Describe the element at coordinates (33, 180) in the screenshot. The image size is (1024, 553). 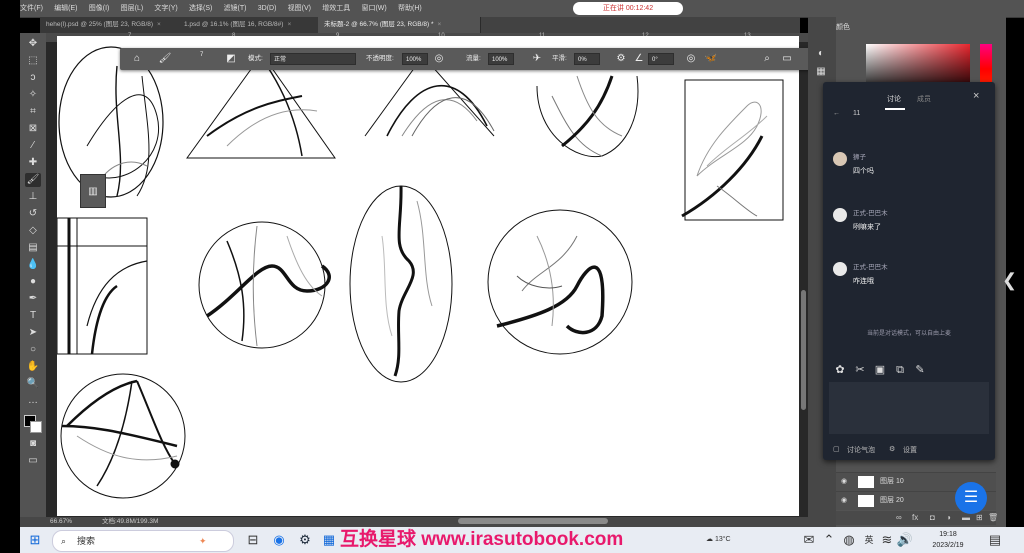
I see `brush-tool-icon: 🖌` at that location.